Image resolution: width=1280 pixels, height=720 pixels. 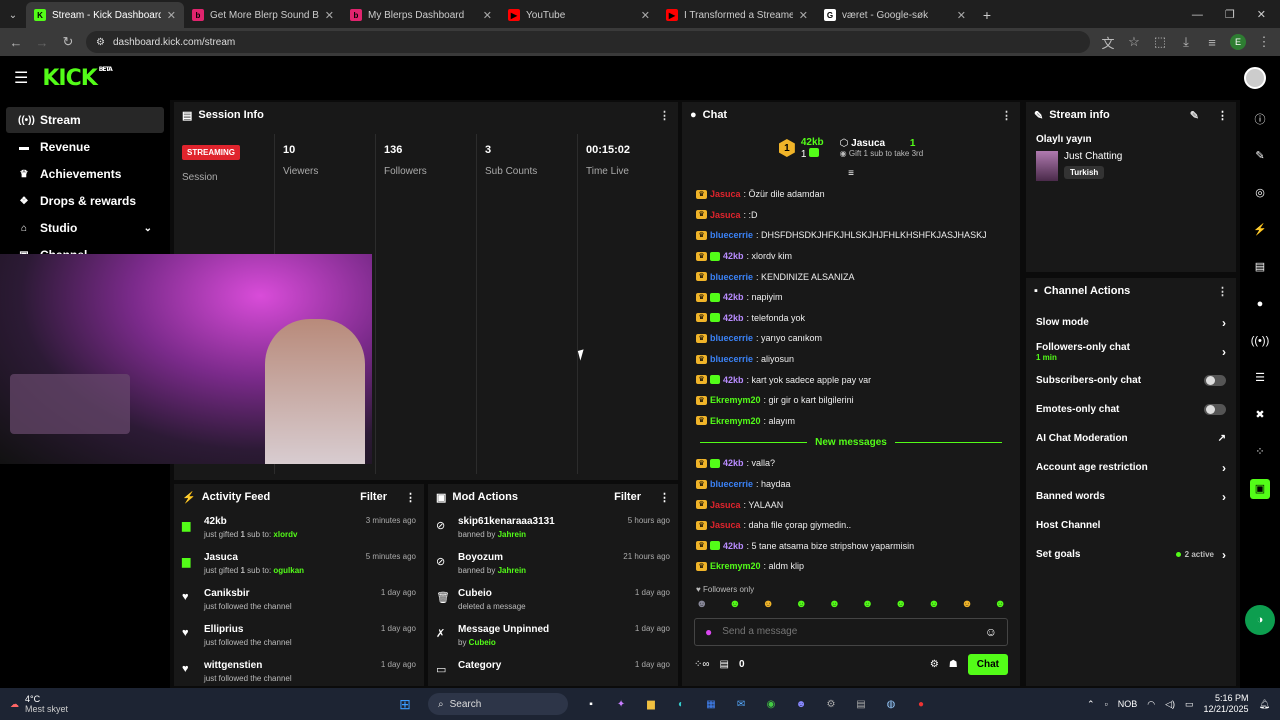 What do you see at coordinates (105, 15) in the screenshot?
I see `browser-tab: K Stream - Kick Dashboard ✕` at bounding box center [105, 15].